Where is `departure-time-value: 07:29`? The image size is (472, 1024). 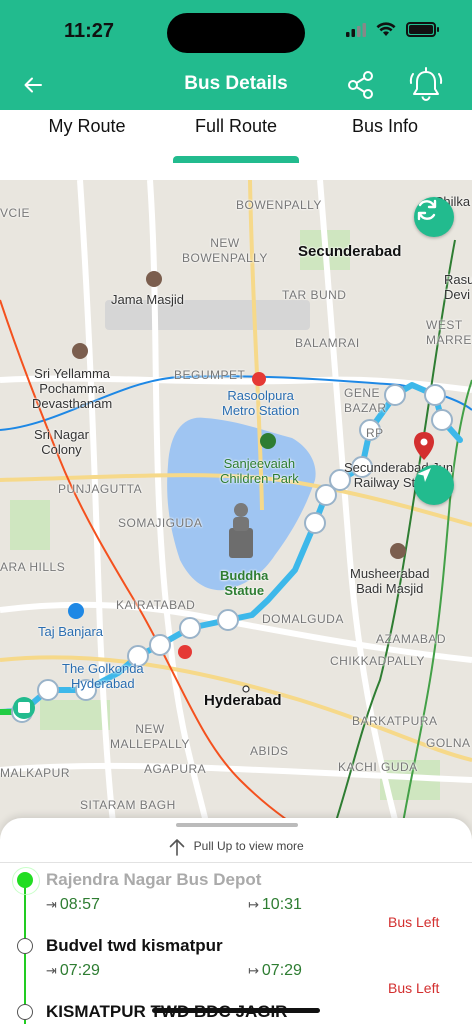 departure-time-value: 07:29 is located at coordinates (281, 970).